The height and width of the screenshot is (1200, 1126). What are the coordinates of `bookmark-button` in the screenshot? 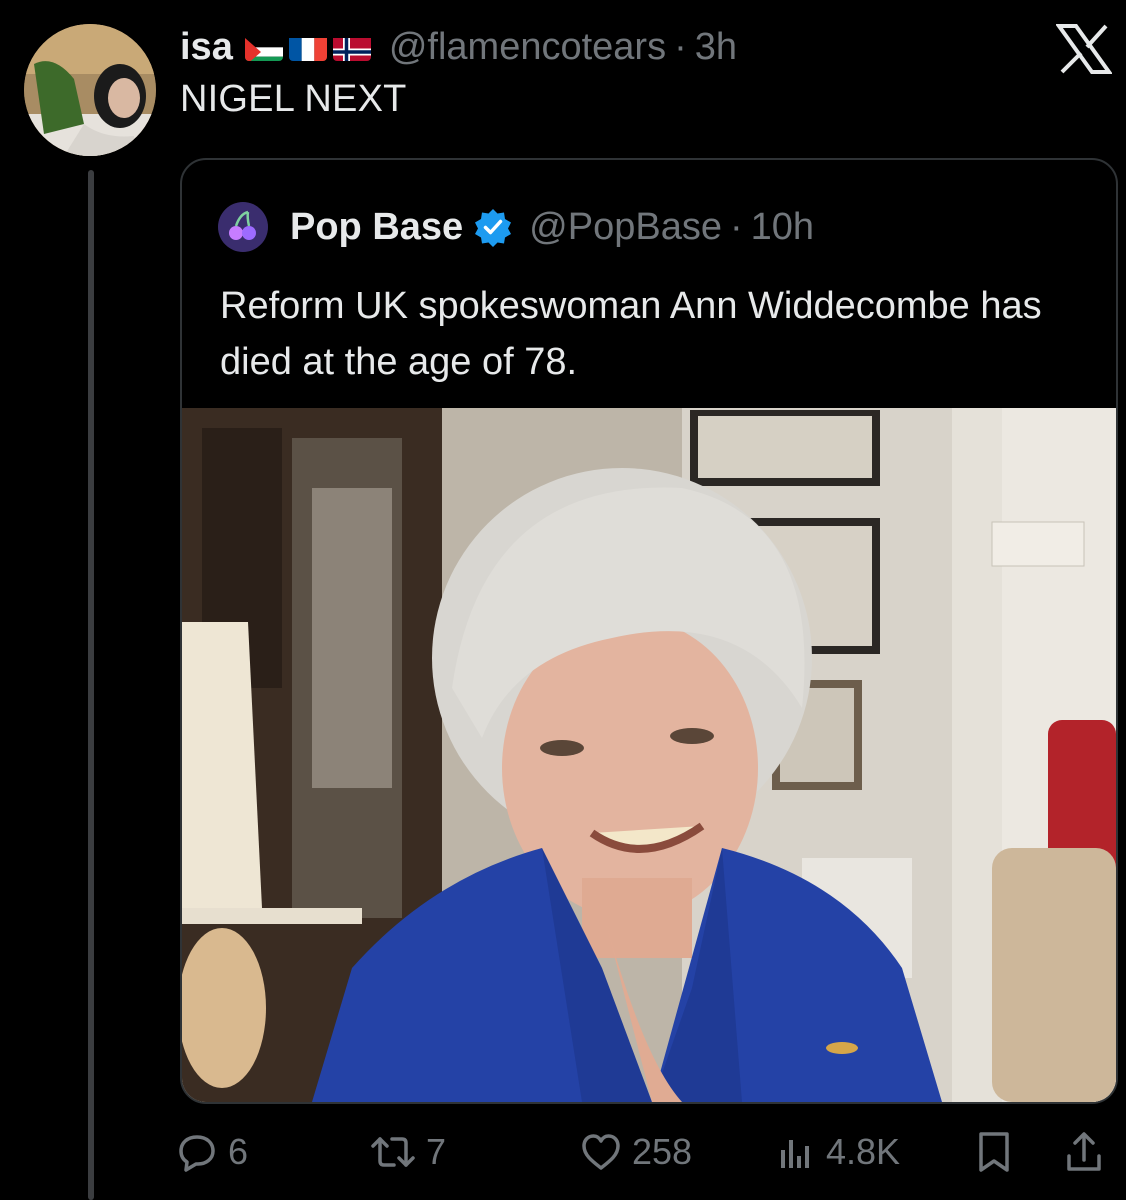 It's located at (999, 1152).